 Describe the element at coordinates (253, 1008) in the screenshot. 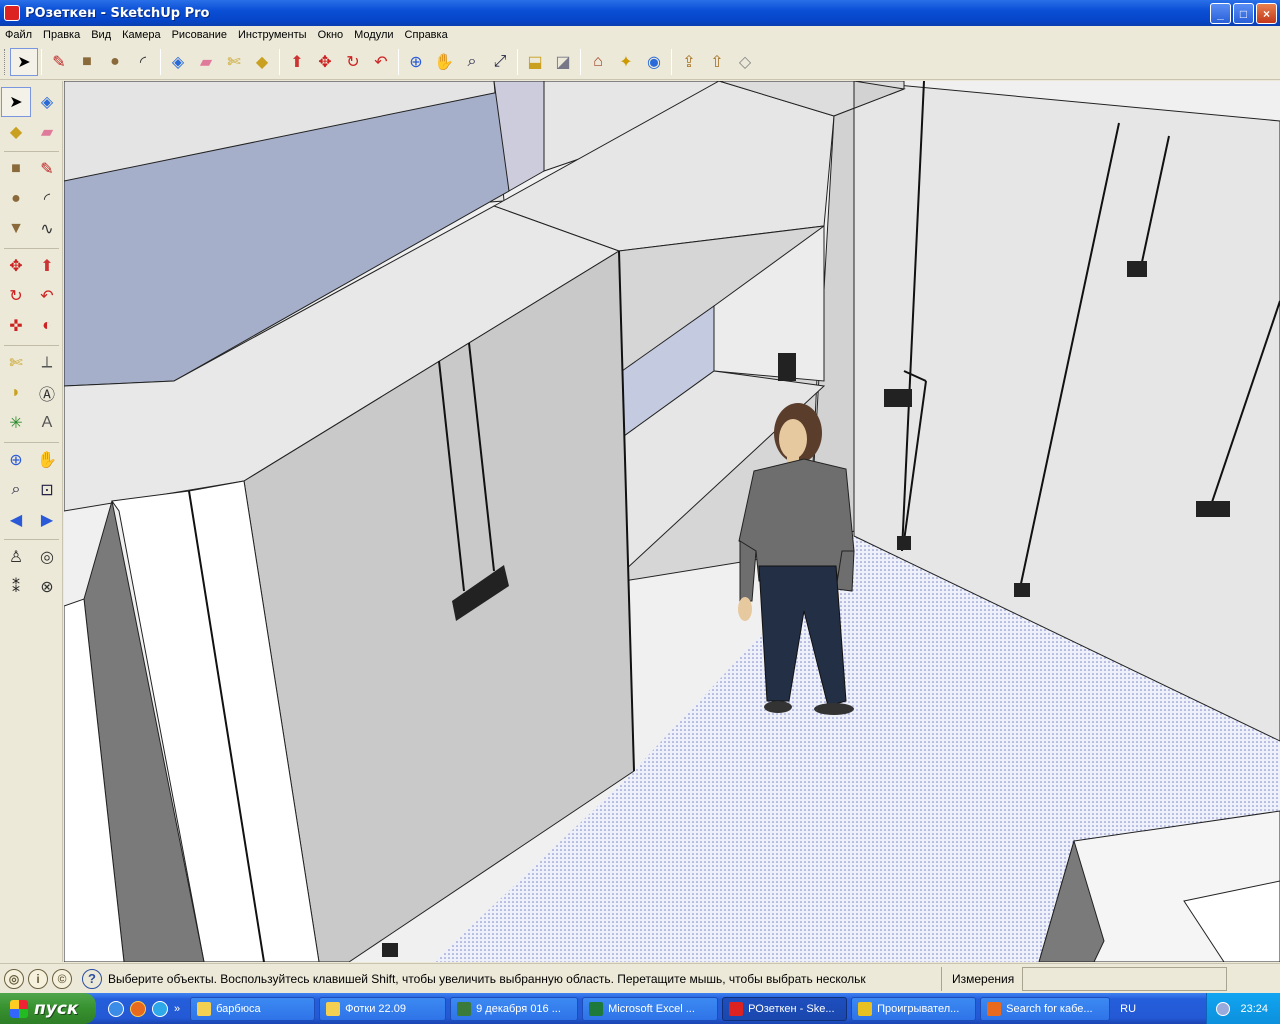

I see `taskbar-button: барбюса` at that location.